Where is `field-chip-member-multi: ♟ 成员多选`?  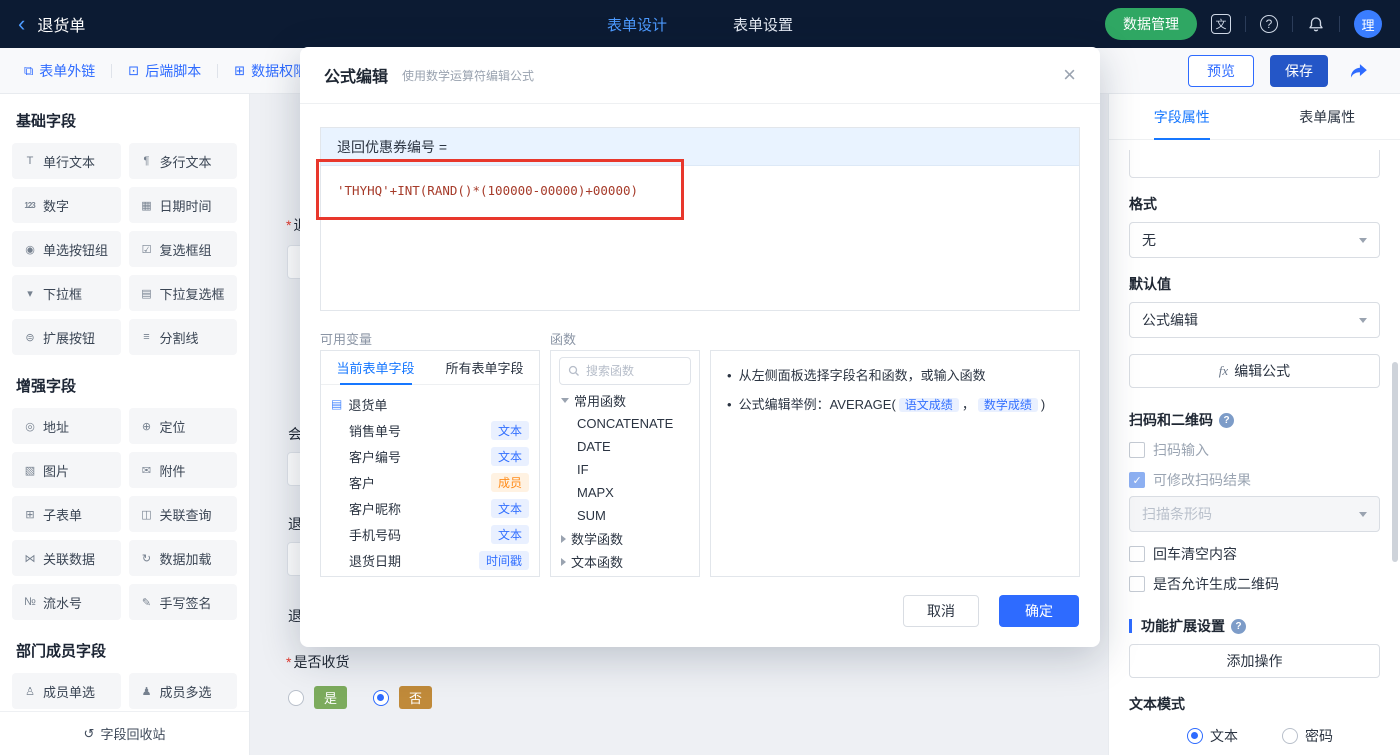 field-chip-member-multi: ♟ 成员多选 is located at coordinates (182, 691).